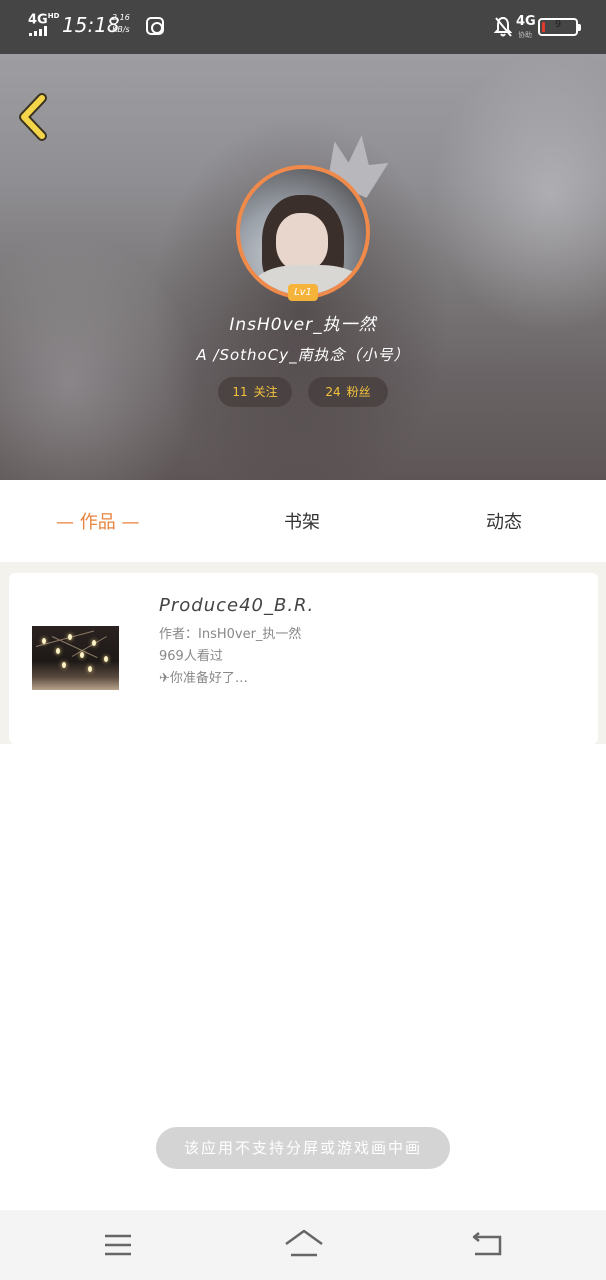  I want to click on signal-icon, so click(38, 31).